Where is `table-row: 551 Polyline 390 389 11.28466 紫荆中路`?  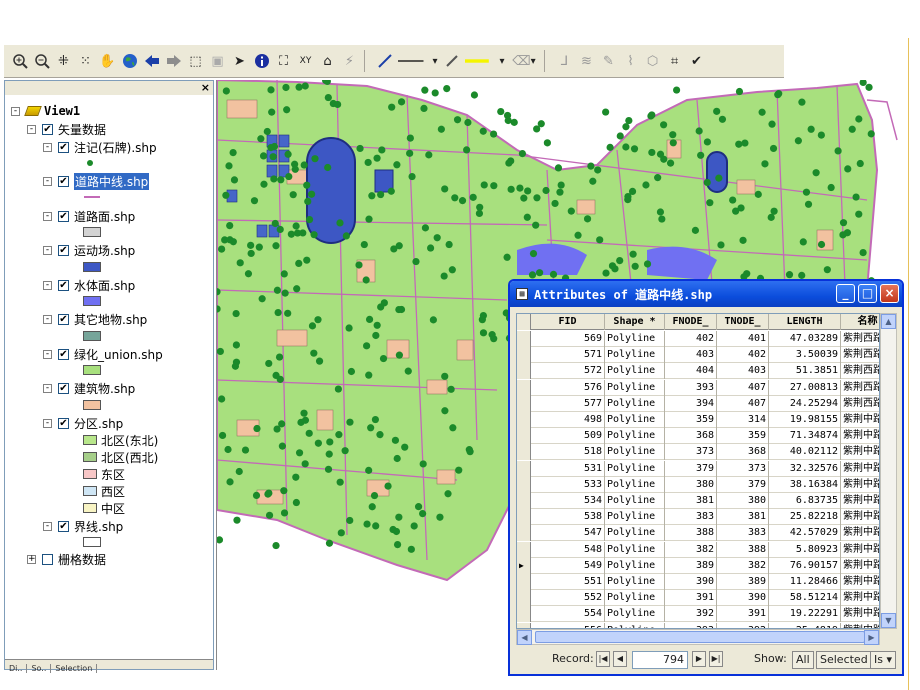 table-row: 551 Polyline 390 389 11.28466 紫荆中路 is located at coordinates (698, 582).